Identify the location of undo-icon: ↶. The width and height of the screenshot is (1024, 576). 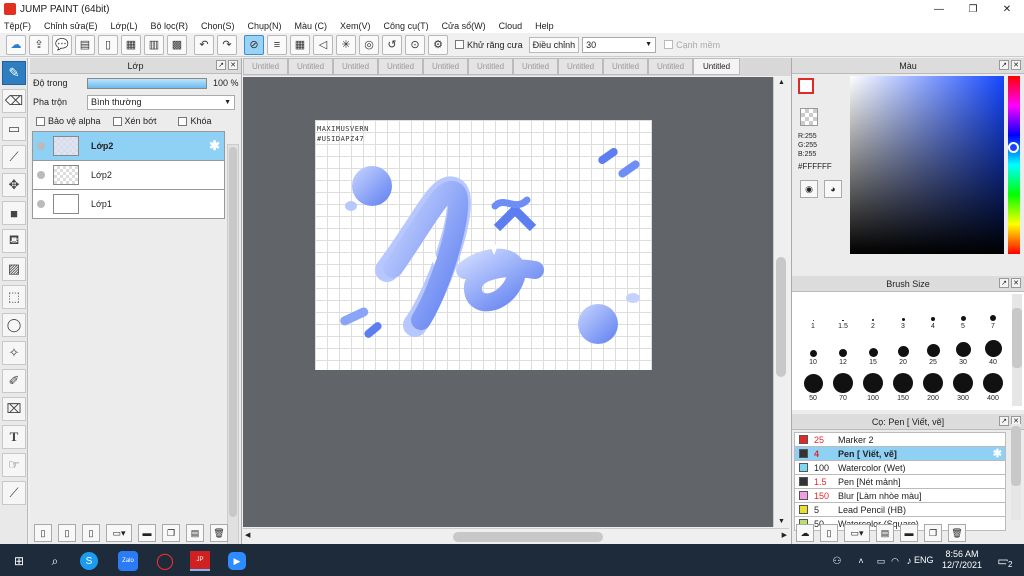
(204, 44).